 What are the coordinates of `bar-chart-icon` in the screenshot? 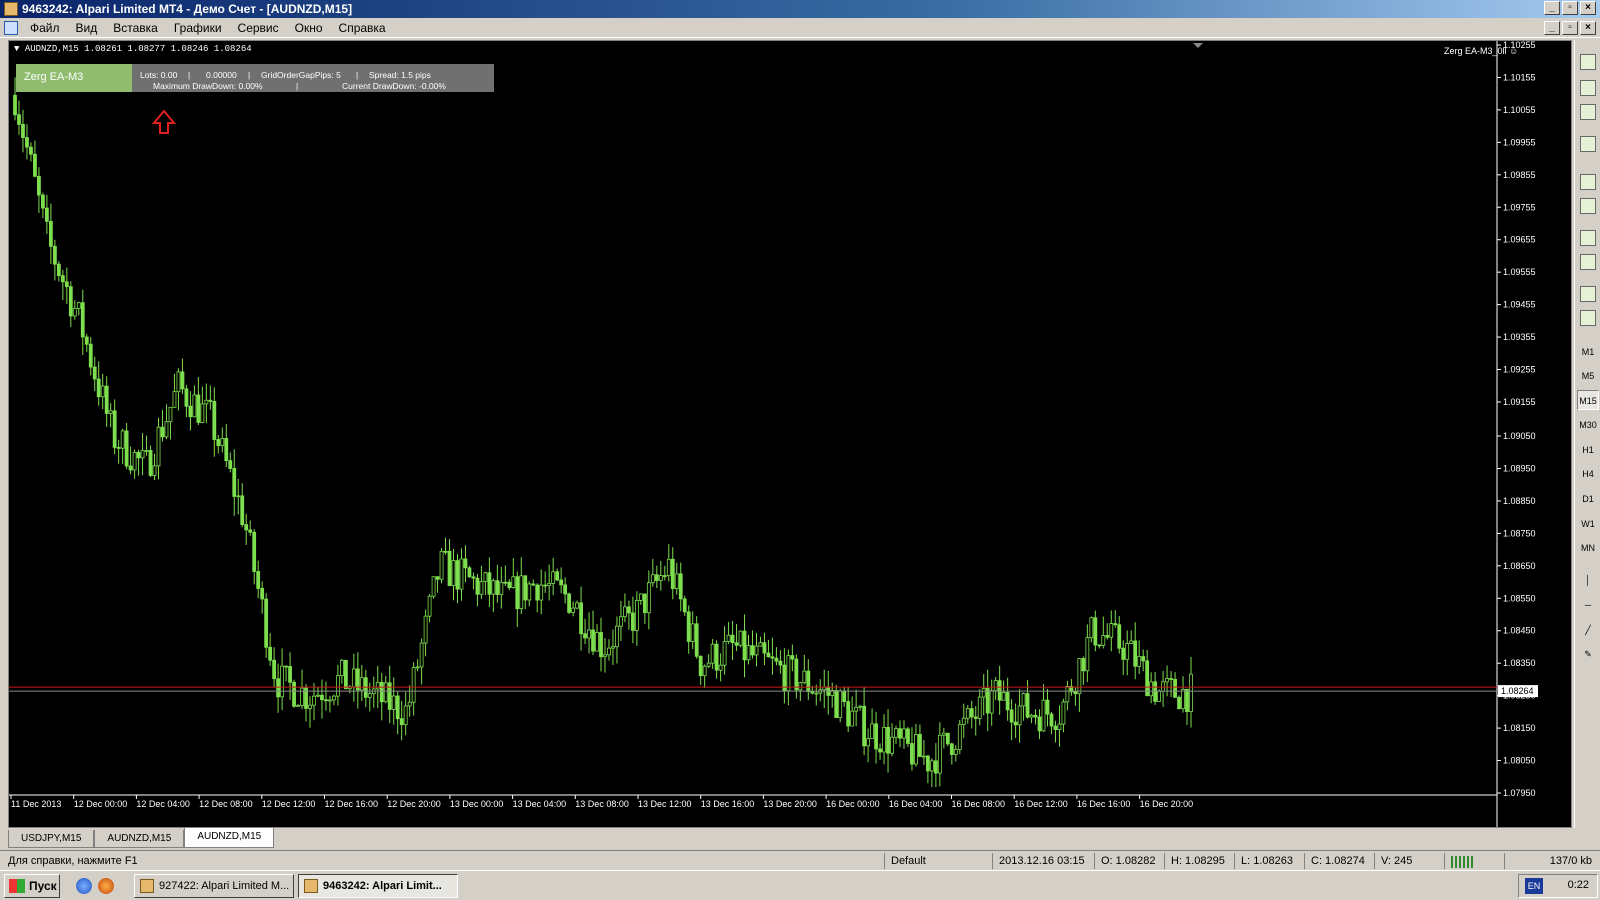 It's located at (1588, 182).